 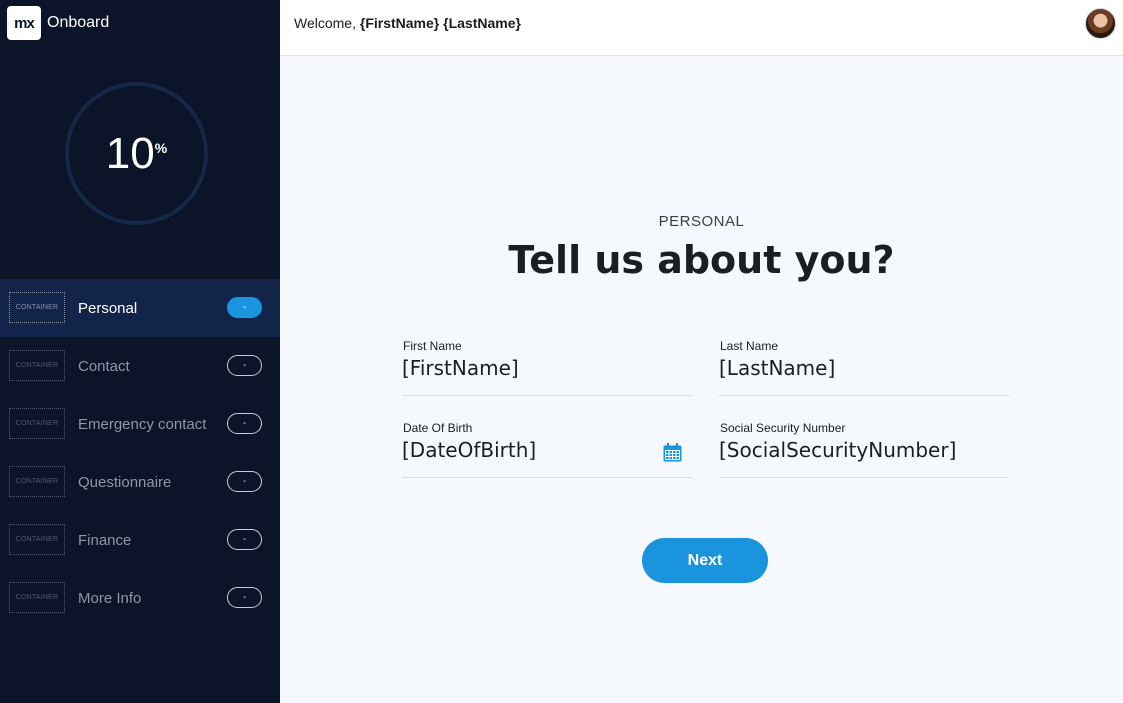 I want to click on progress-value: 10, so click(x=130, y=153).